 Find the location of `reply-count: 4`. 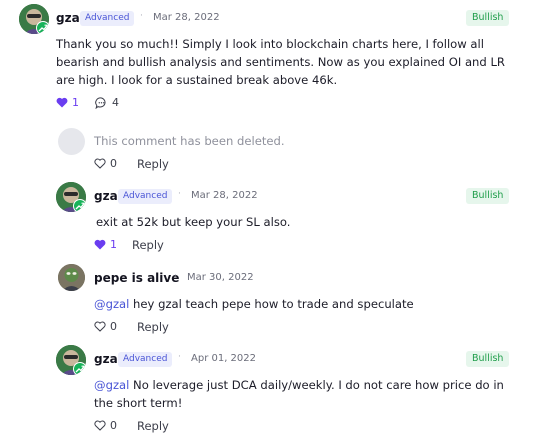

reply-count: 4 is located at coordinates (115, 102).